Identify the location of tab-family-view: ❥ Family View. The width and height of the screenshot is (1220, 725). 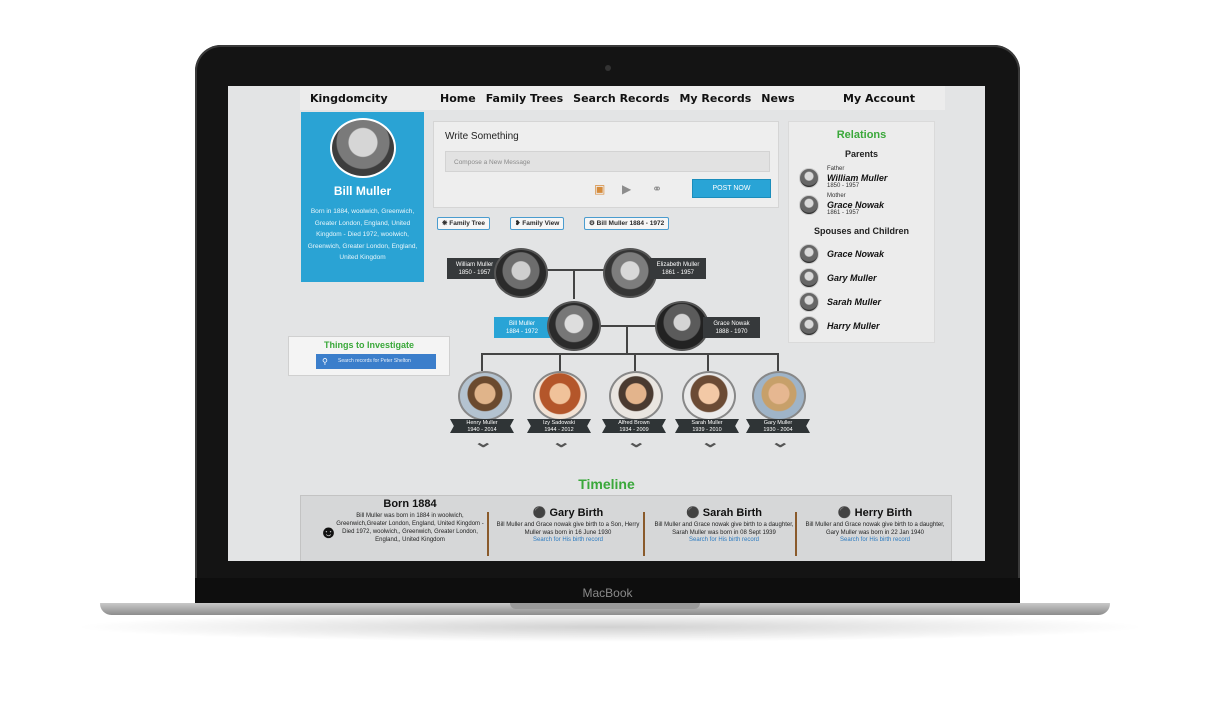
(537, 223).